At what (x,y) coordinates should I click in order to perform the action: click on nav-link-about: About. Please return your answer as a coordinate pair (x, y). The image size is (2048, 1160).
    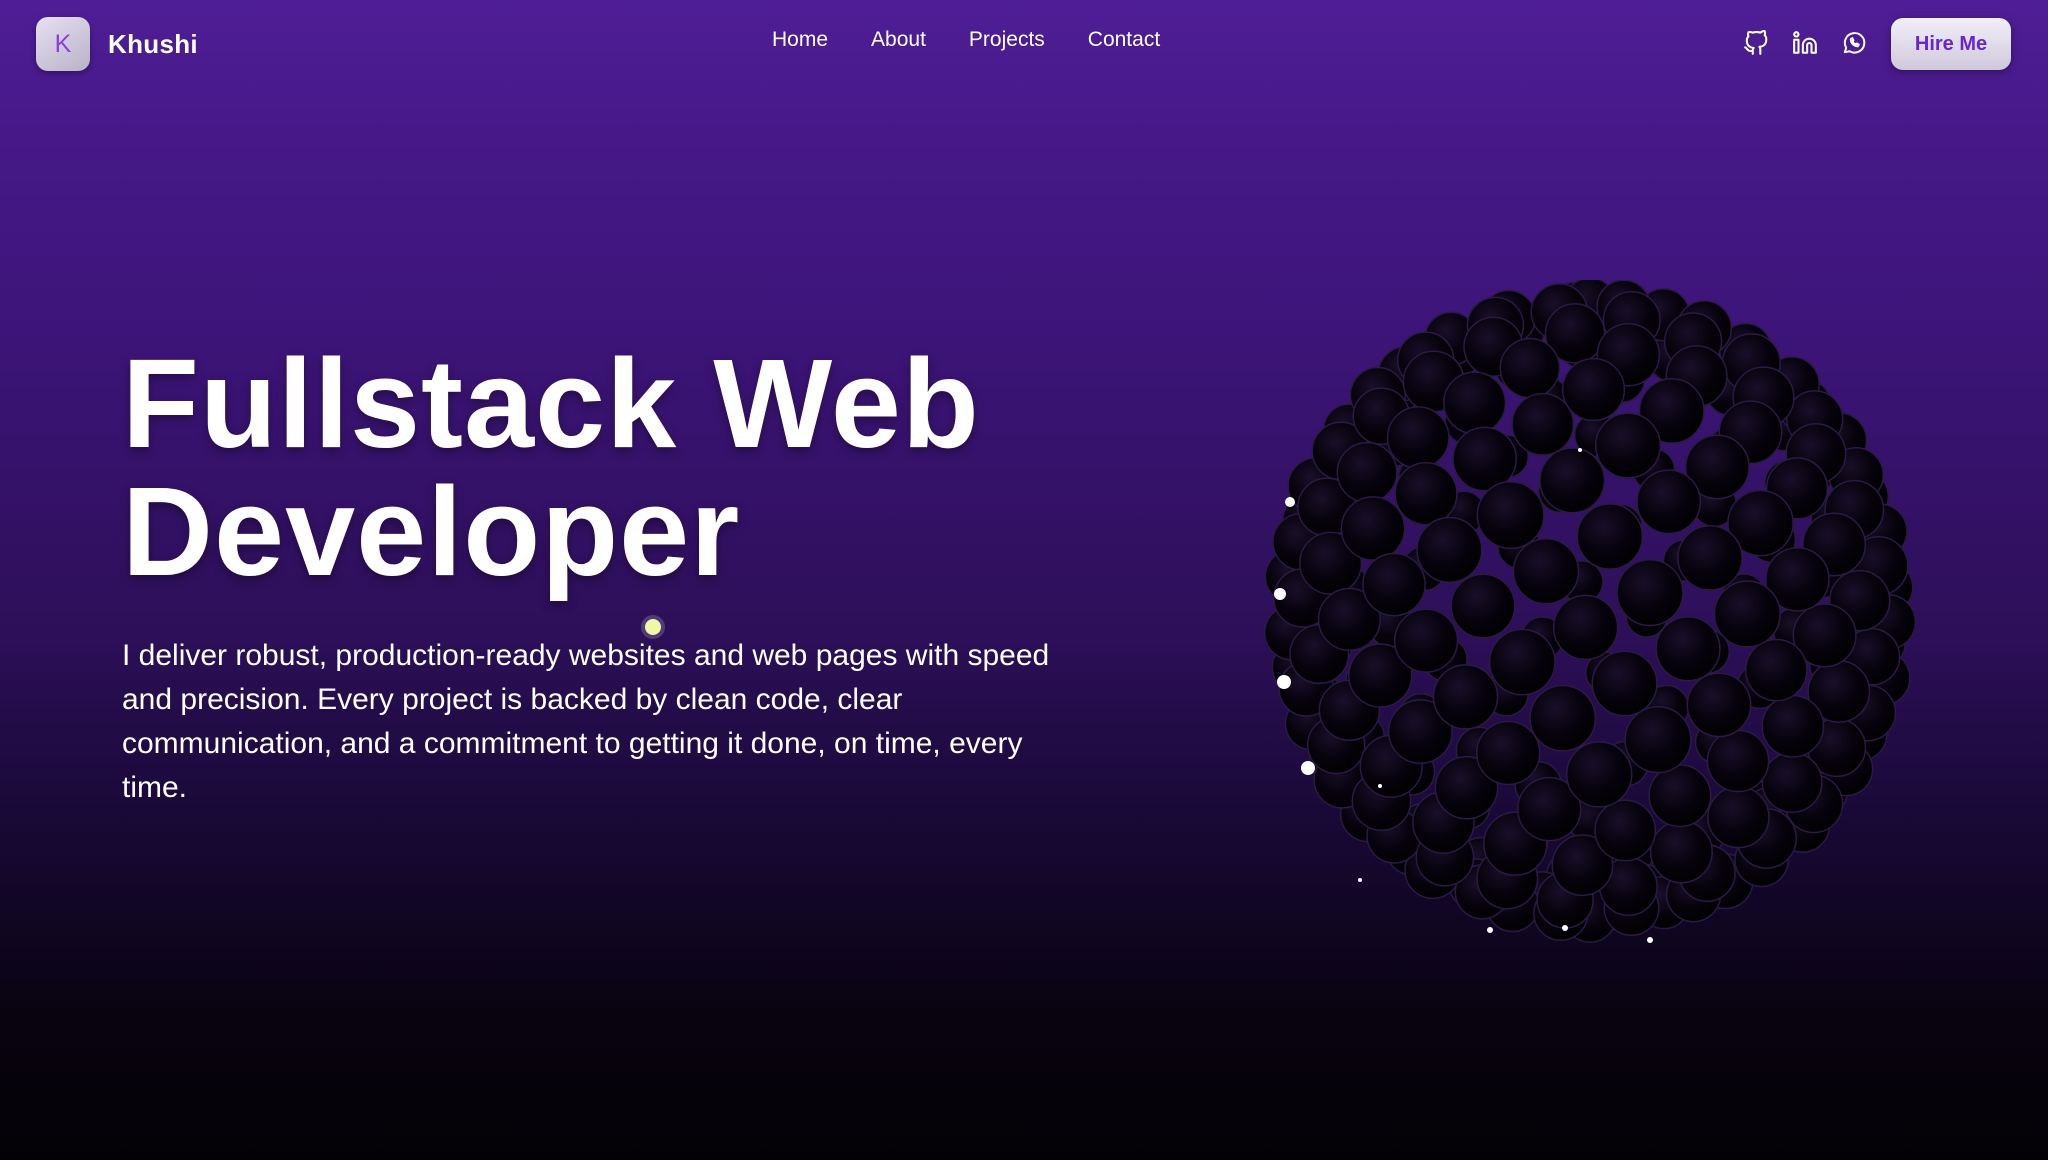
    Looking at the image, I should click on (898, 40).